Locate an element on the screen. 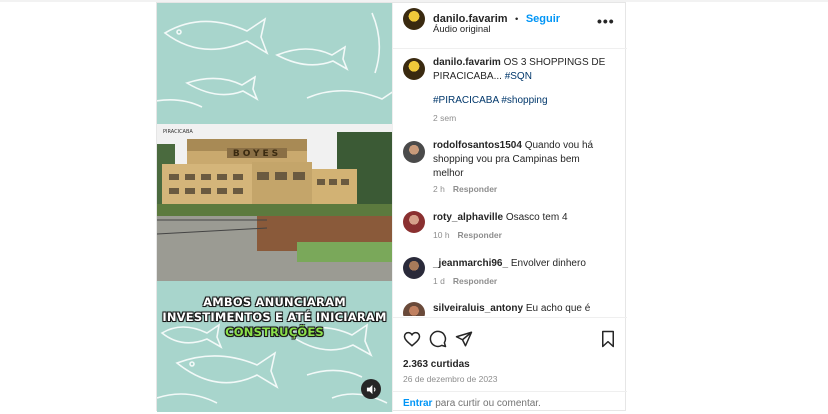 The image size is (828, 414). share-button is located at coordinates (464, 339).